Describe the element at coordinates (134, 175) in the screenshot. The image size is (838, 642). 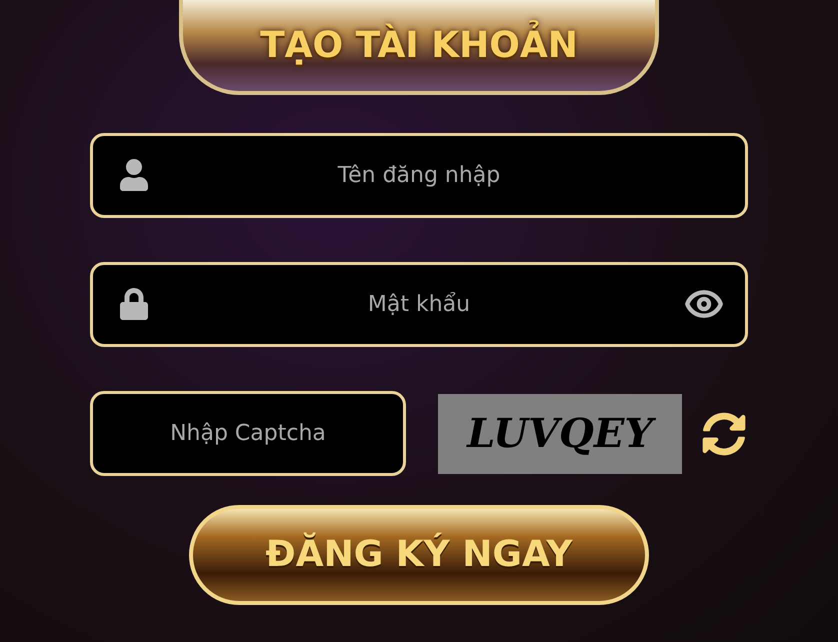
I see `user-icon` at that location.